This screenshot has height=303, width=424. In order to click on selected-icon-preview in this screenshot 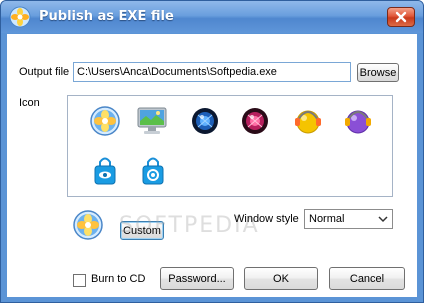, I will do `click(88, 225)`.